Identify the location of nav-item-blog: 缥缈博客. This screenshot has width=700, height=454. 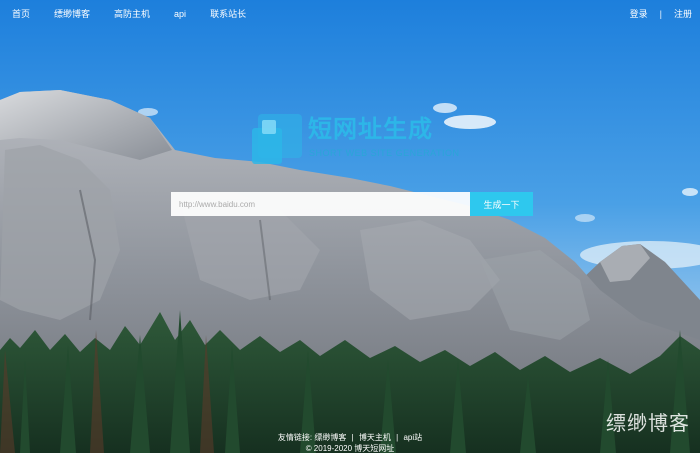
(72, 14).